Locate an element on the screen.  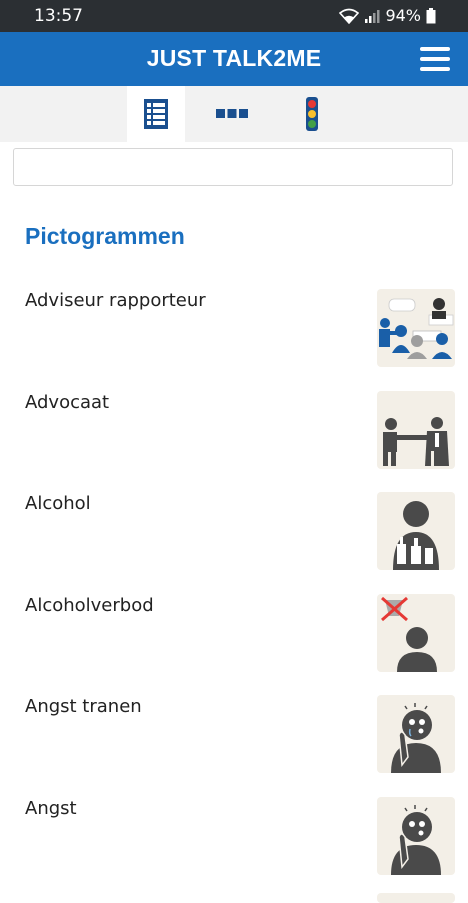
tab-grid-view is located at coordinates (232, 114).